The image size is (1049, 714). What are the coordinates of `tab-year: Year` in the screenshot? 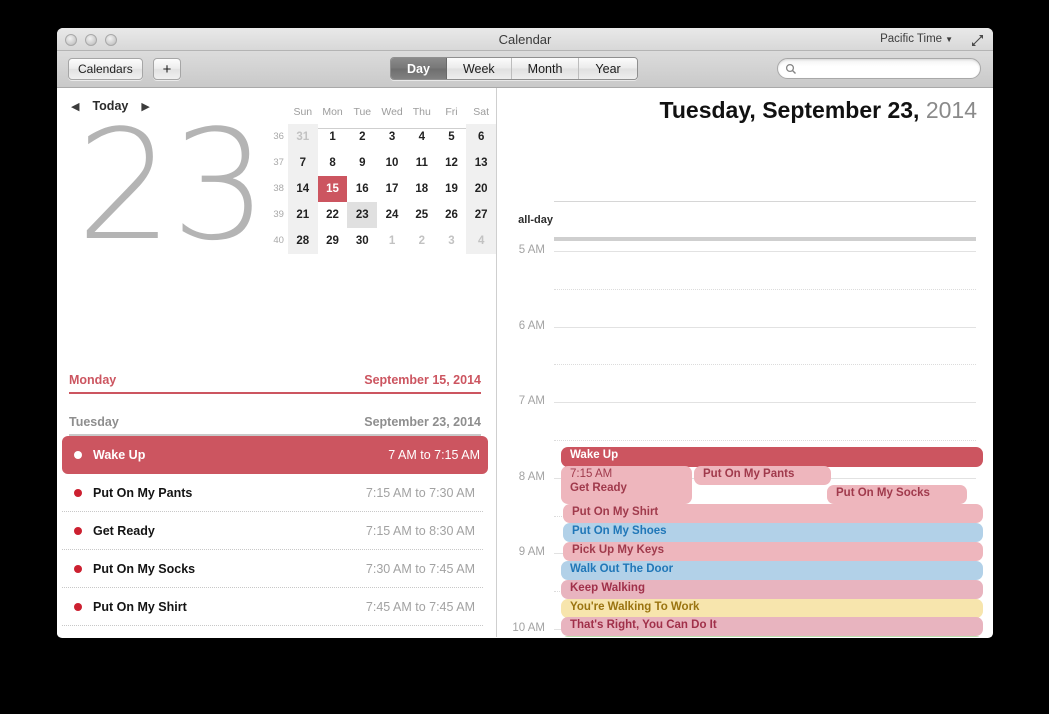 It's located at (608, 68).